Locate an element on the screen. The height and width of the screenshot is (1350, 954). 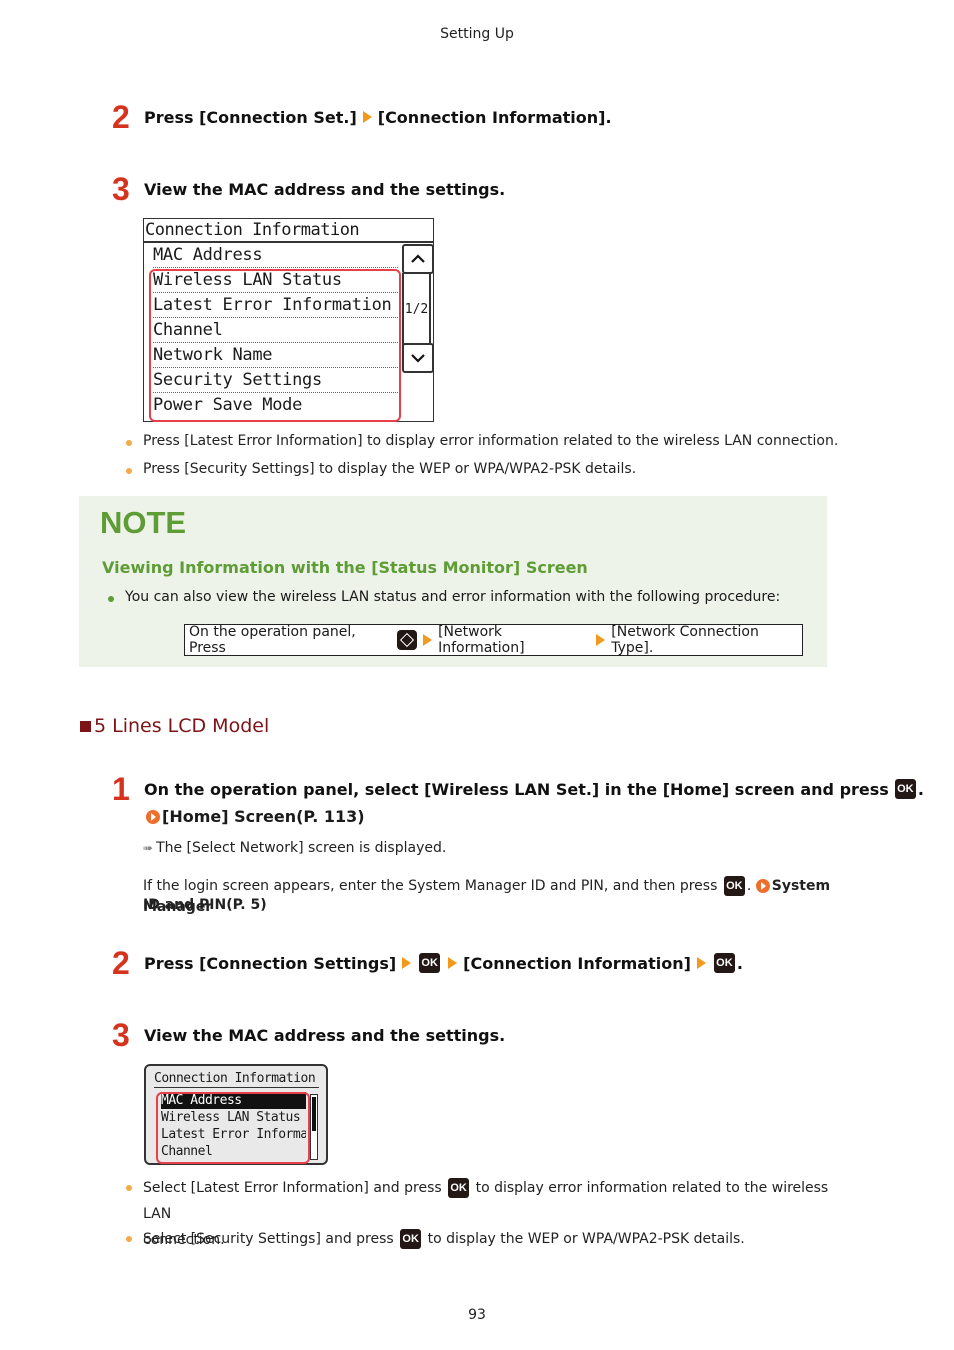
step-text: Press [Connection Set.] is located at coordinates (250, 117).